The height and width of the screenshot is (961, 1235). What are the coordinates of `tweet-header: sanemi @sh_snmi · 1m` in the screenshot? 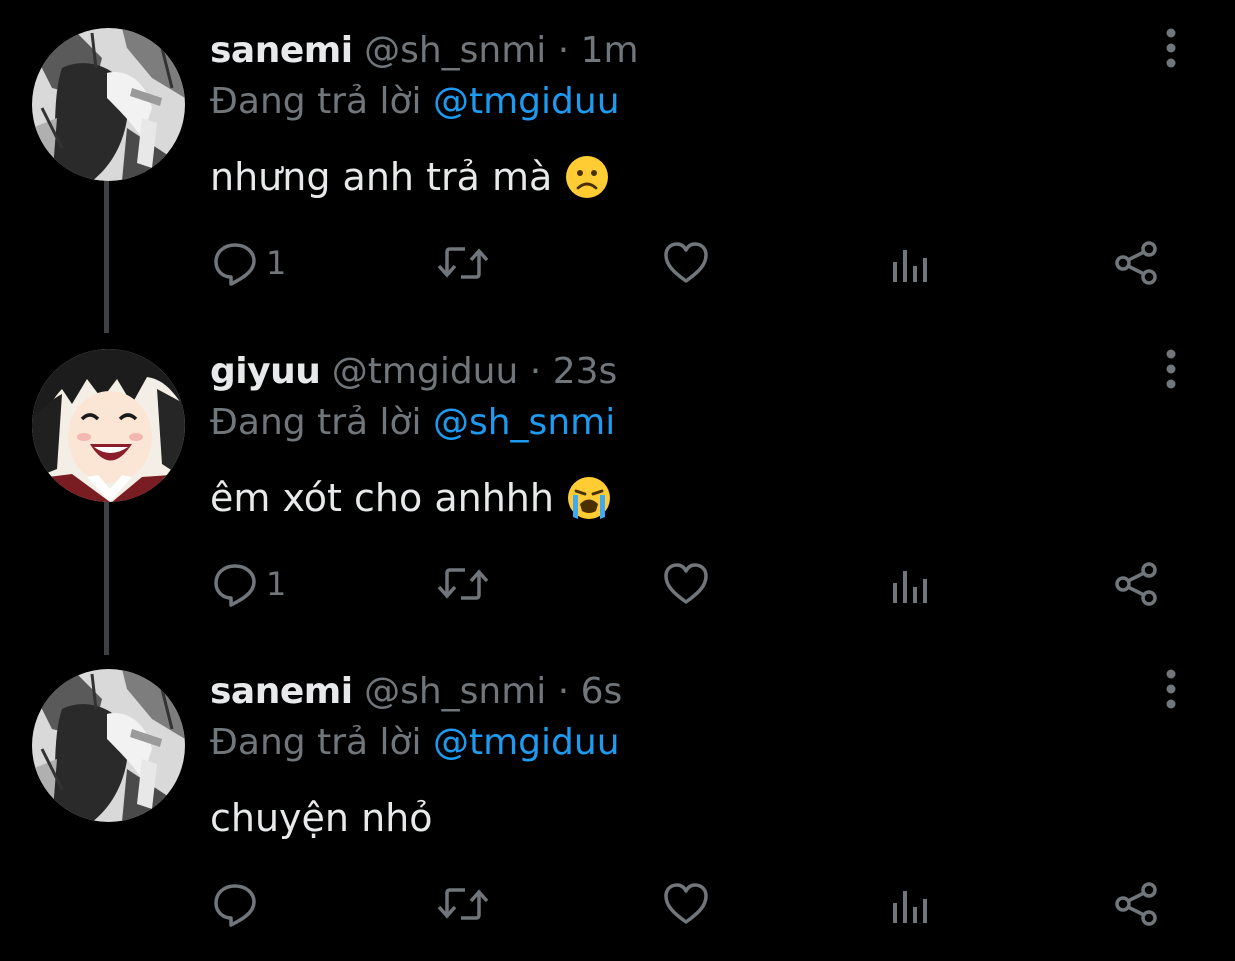 It's located at (424, 51).